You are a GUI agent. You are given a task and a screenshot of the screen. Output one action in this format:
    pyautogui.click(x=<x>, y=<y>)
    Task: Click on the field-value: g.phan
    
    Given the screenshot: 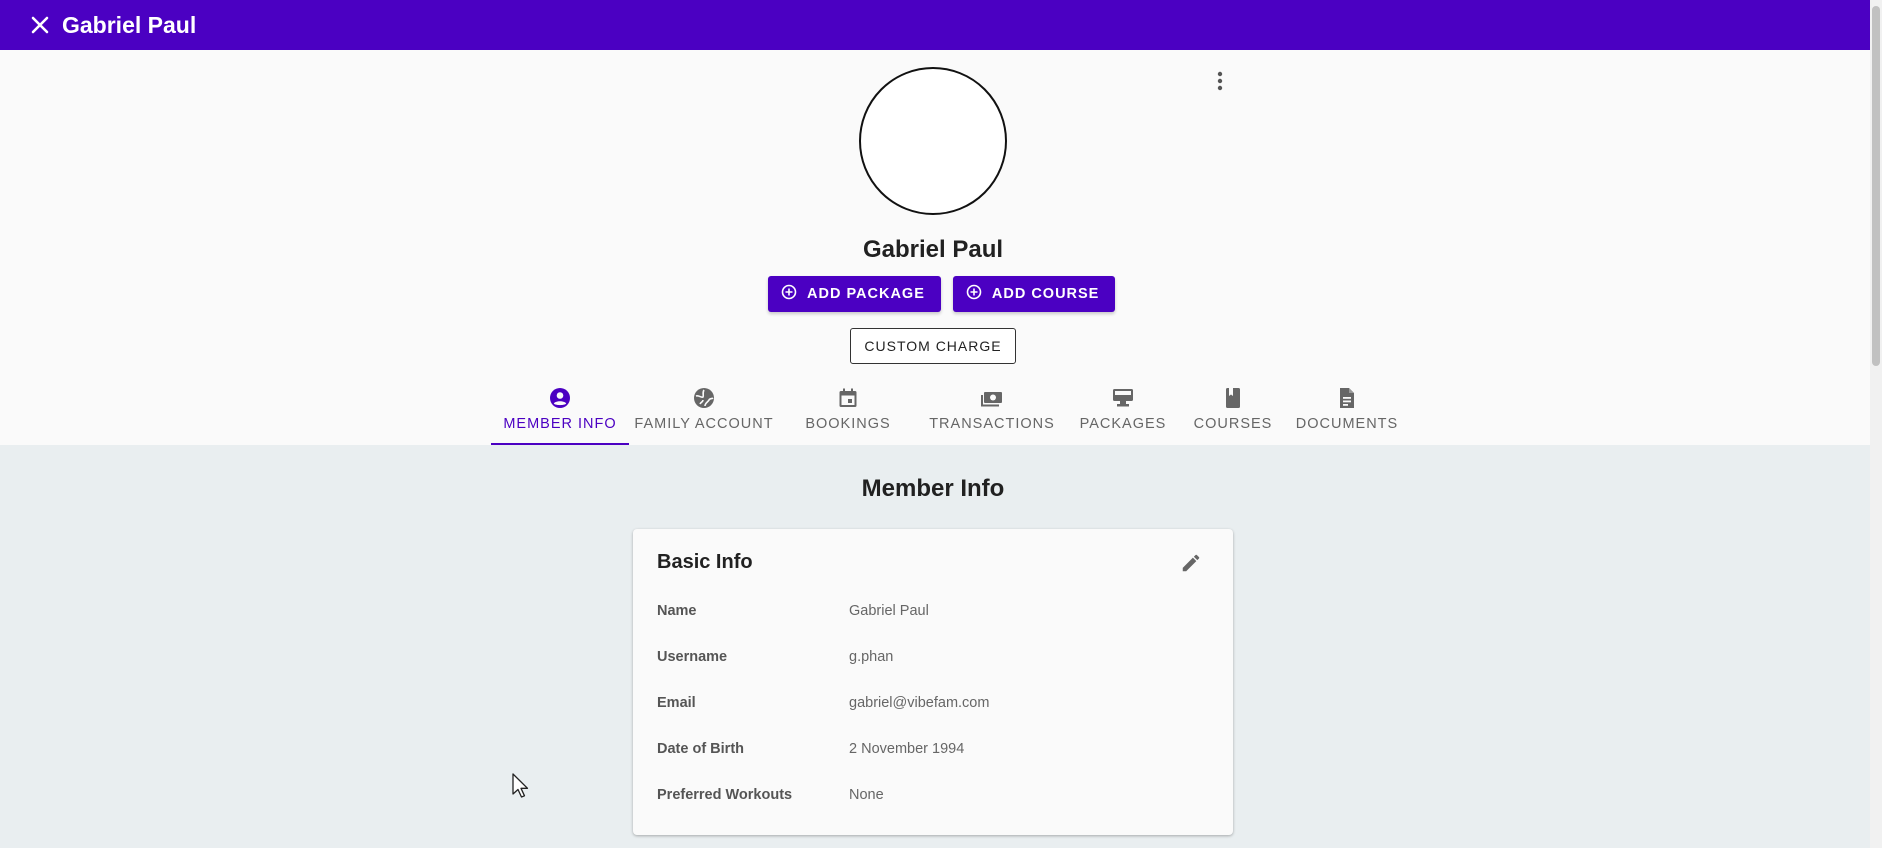 What is the action you would take?
    pyautogui.click(x=871, y=657)
    